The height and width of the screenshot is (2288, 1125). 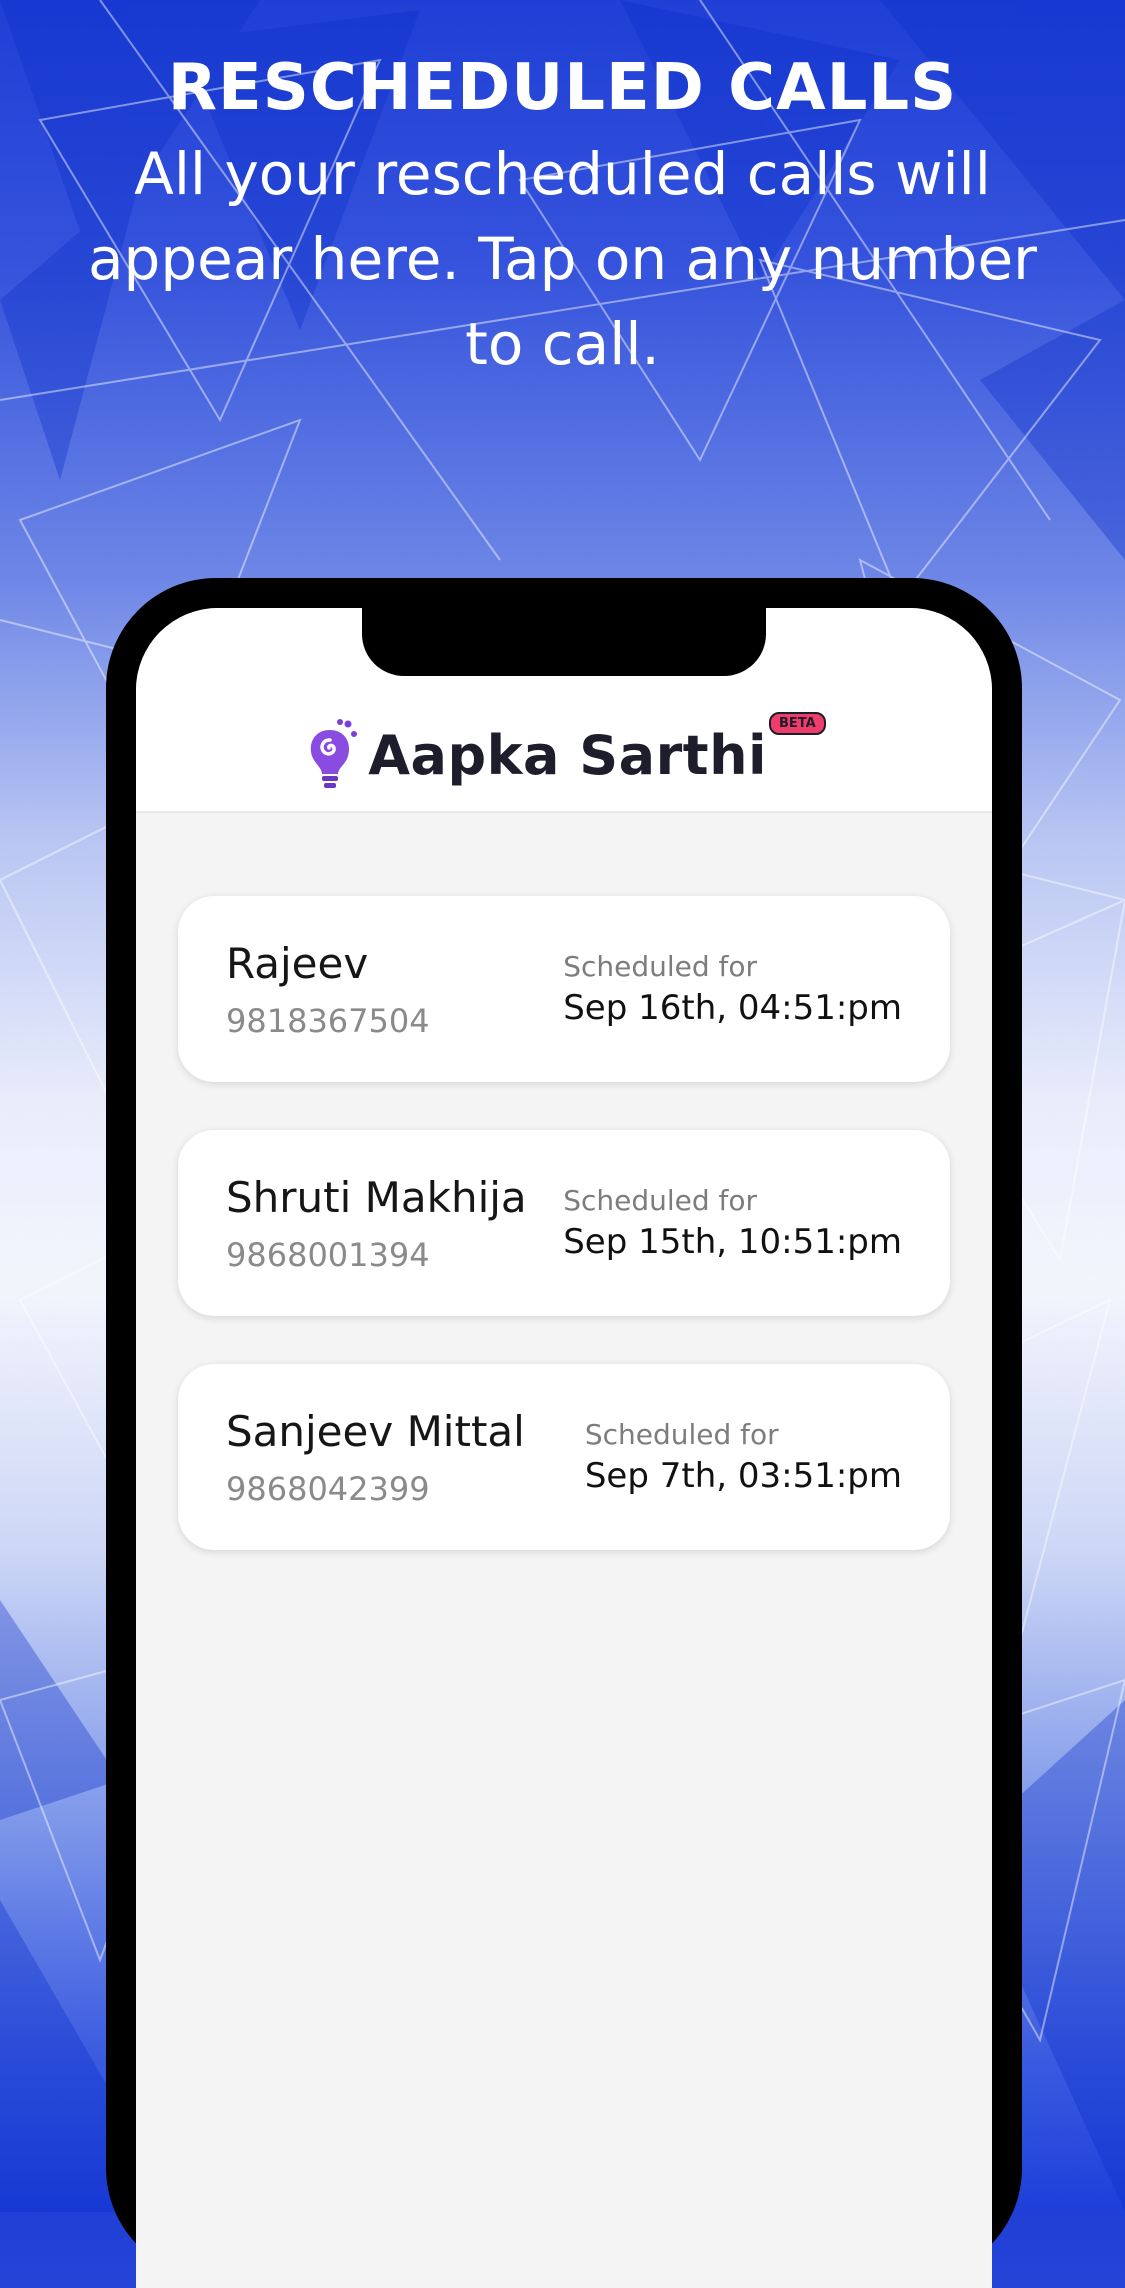 I want to click on phone-notch, so click(x=564, y=642).